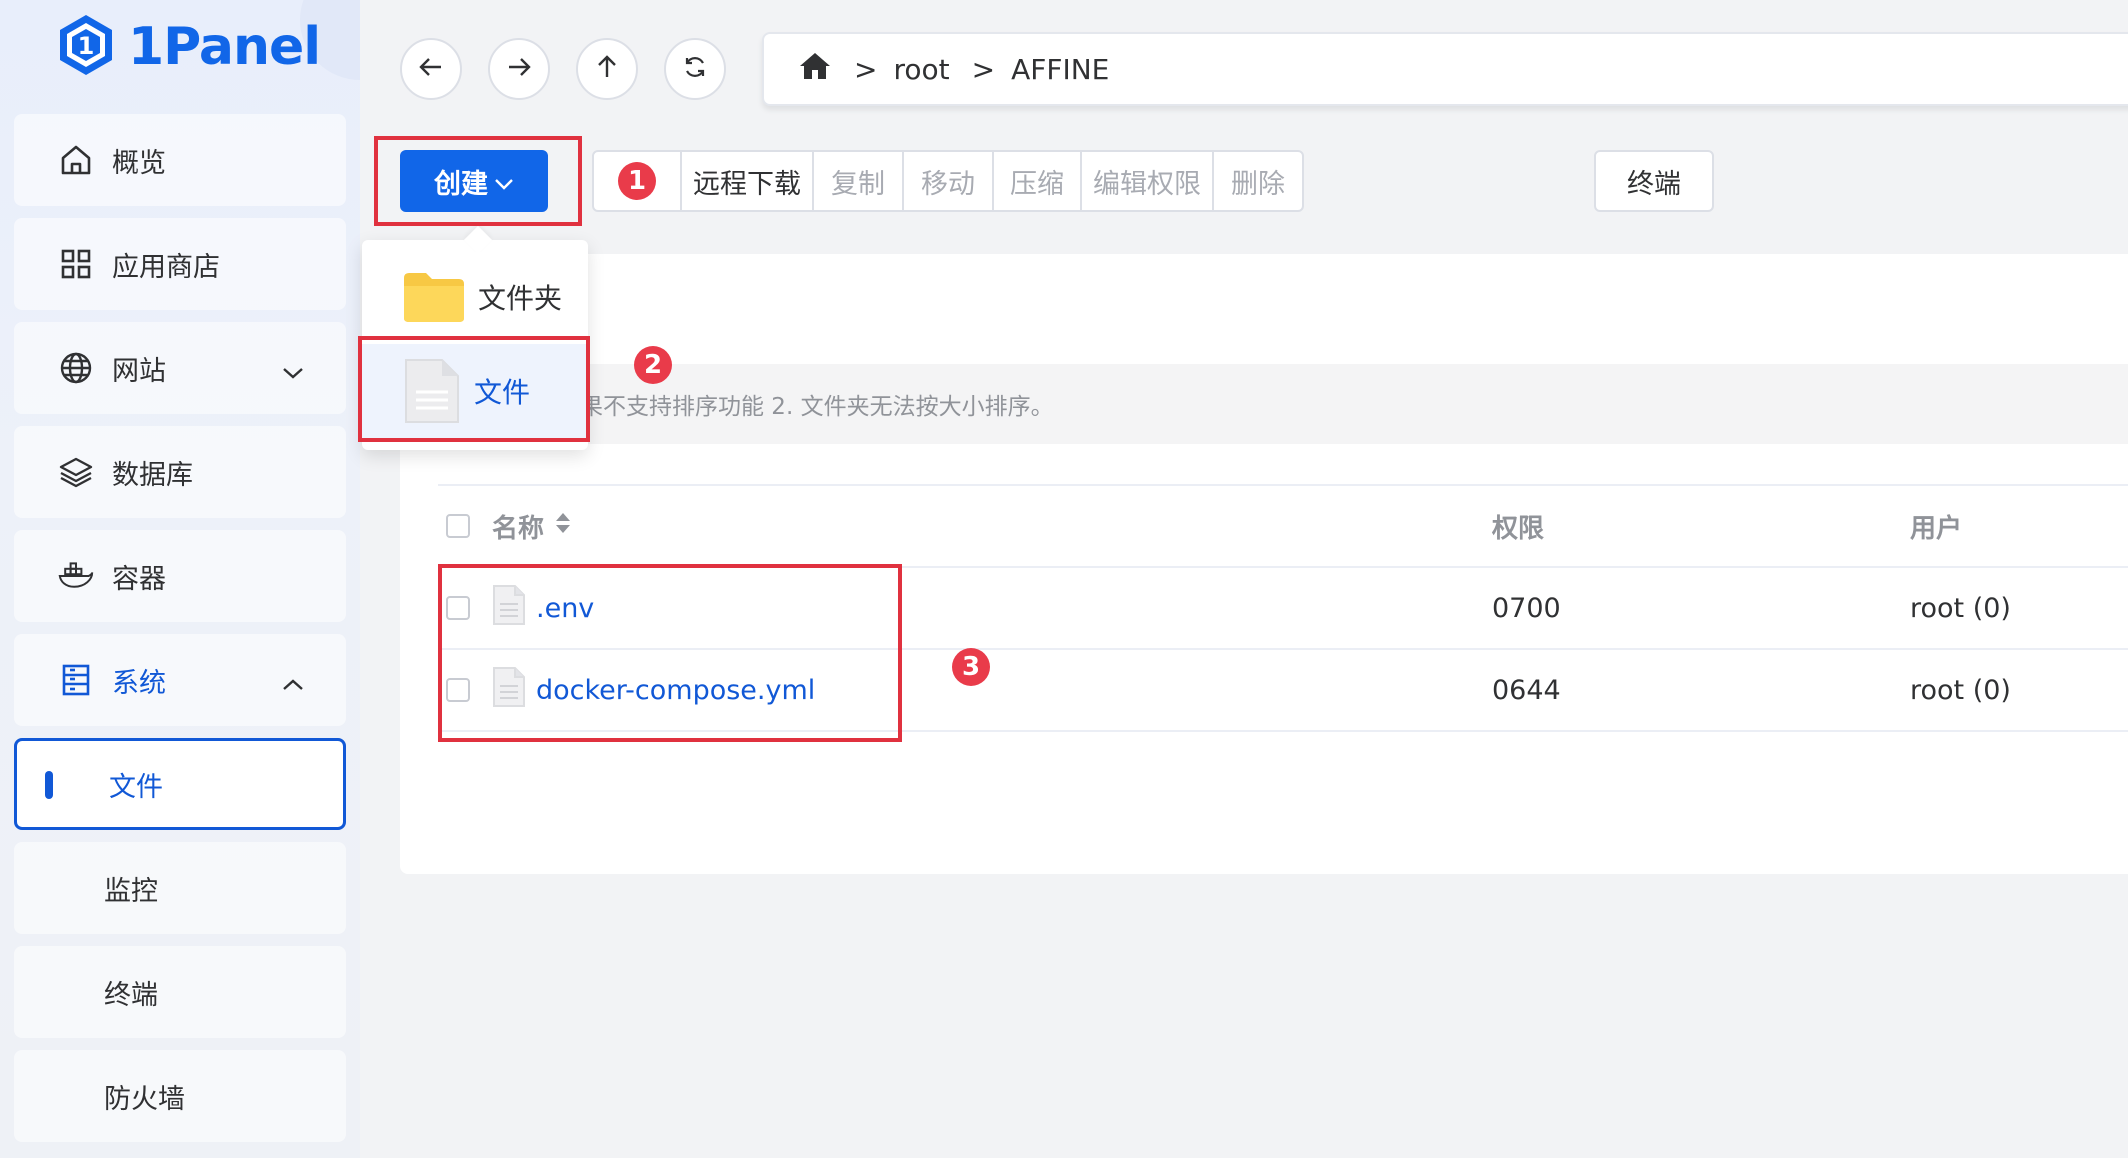  What do you see at coordinates (1283, 691) in the screenshot?
I see `table-row: docker-compose.yml 0644 root (0)` at bounding box center [1283, 691].